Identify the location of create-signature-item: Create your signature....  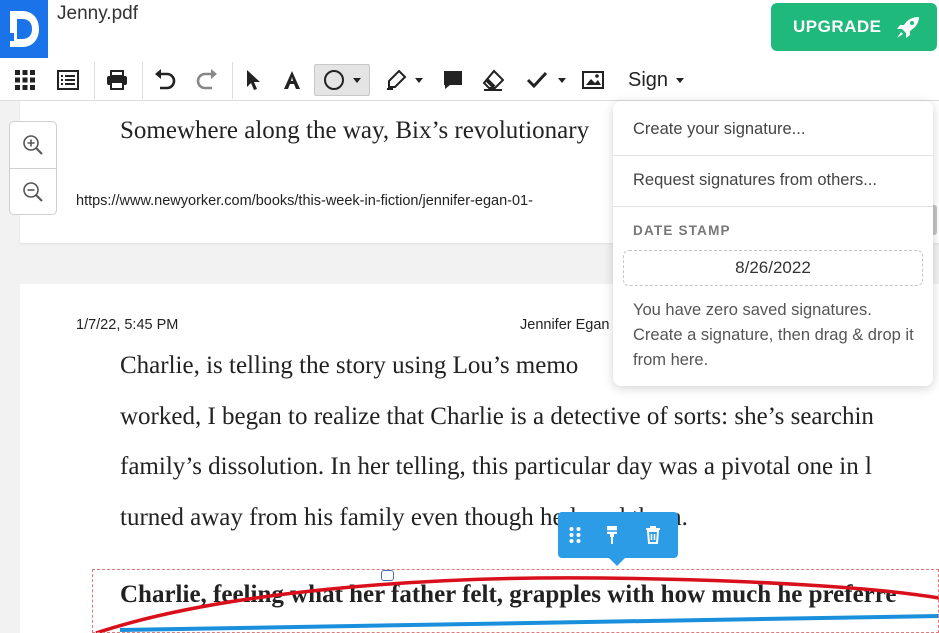
(773, 129).